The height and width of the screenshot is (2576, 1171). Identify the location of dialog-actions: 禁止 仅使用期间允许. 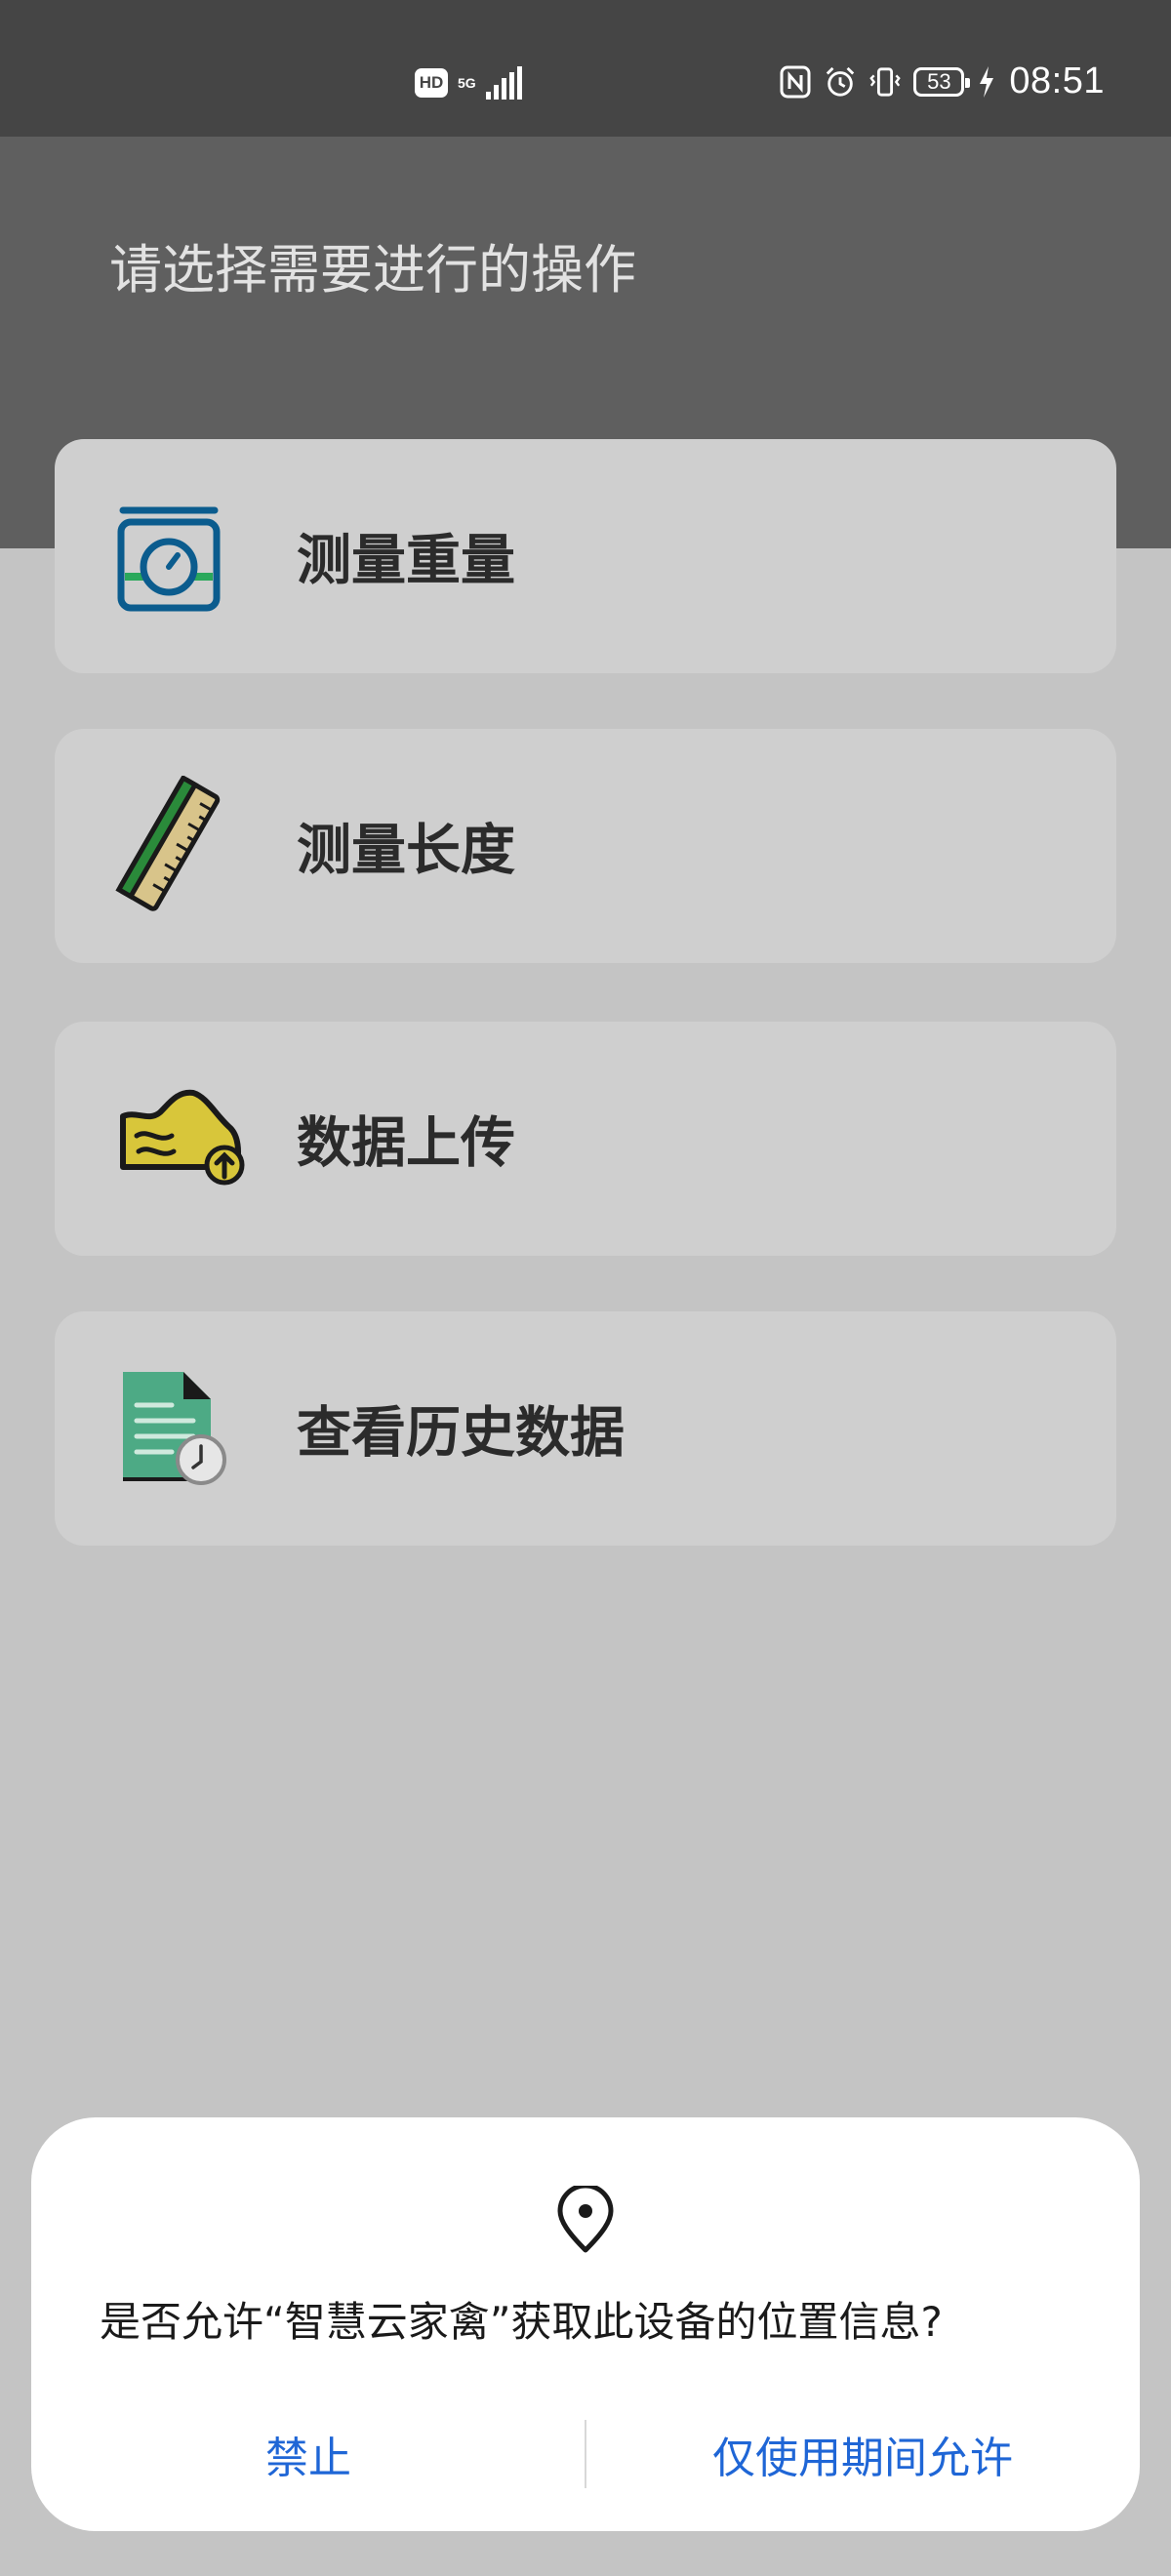
(585, 2454).